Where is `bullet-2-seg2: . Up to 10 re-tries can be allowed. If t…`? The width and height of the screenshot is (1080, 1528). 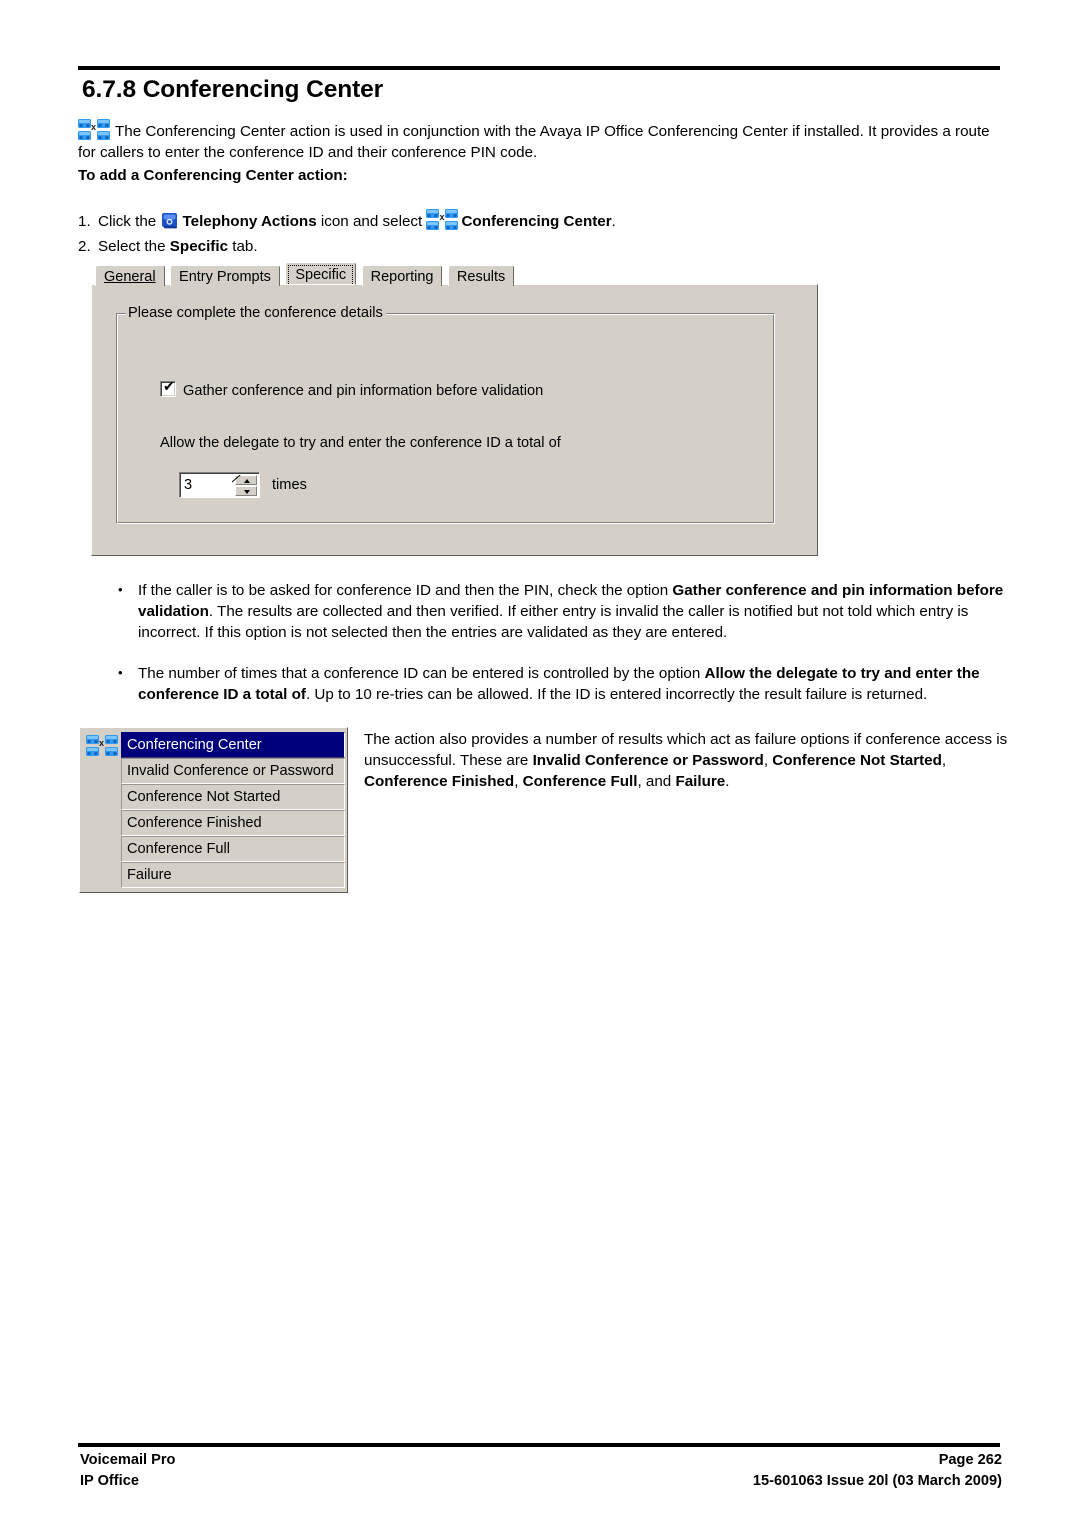
bullet-2-seg2: . Up to 10 re-tries can be allowed. If t… is located at coordinates (616, 694).